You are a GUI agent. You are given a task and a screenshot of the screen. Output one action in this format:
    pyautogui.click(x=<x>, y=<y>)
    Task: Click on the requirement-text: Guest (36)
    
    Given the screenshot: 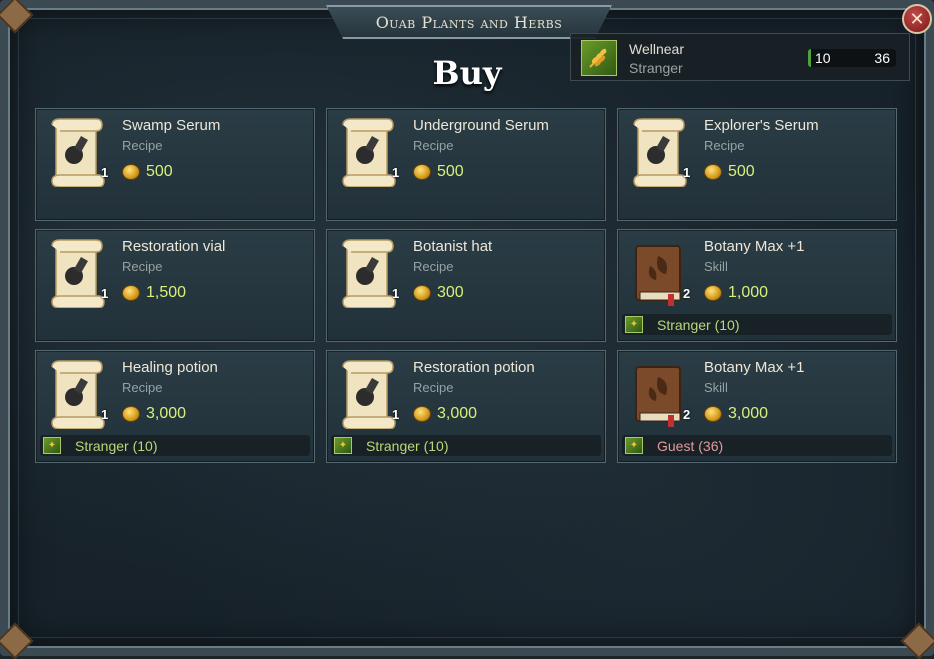 What is the action you would take?
    pyautogui.click(x=690, y=445)
    